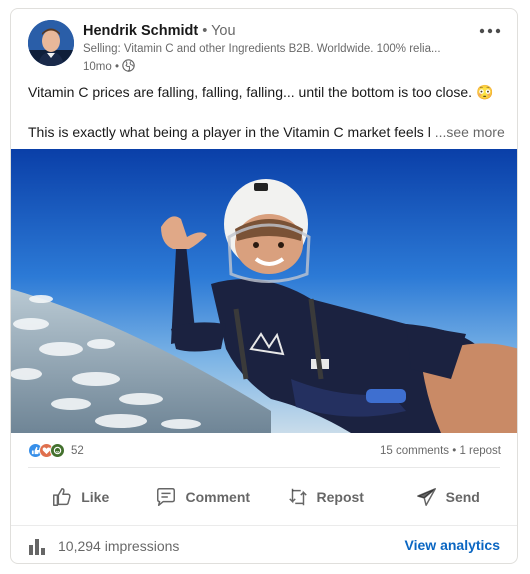  I want to click on comment-button: Comment, so click(203, 497).